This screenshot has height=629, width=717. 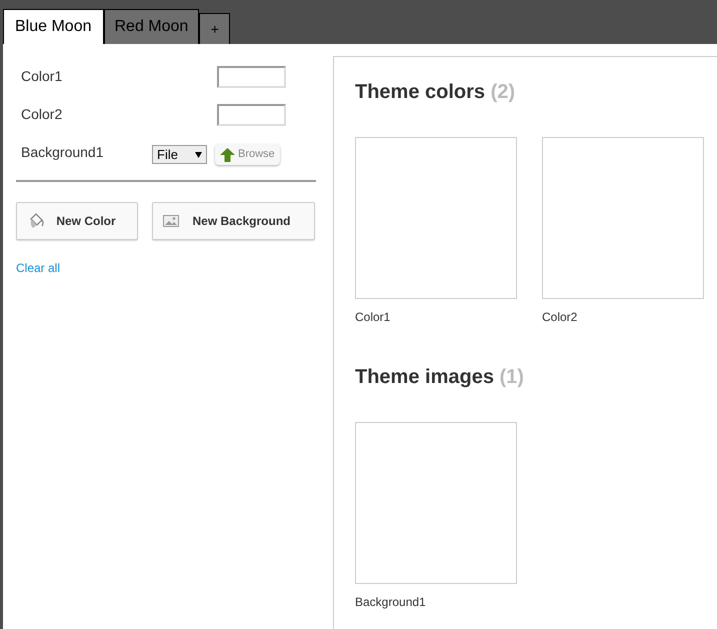 What do you see at coordinates (63, 152) in the screenshot?
I see `field-label: Background1` at bounding box center [63, 152].